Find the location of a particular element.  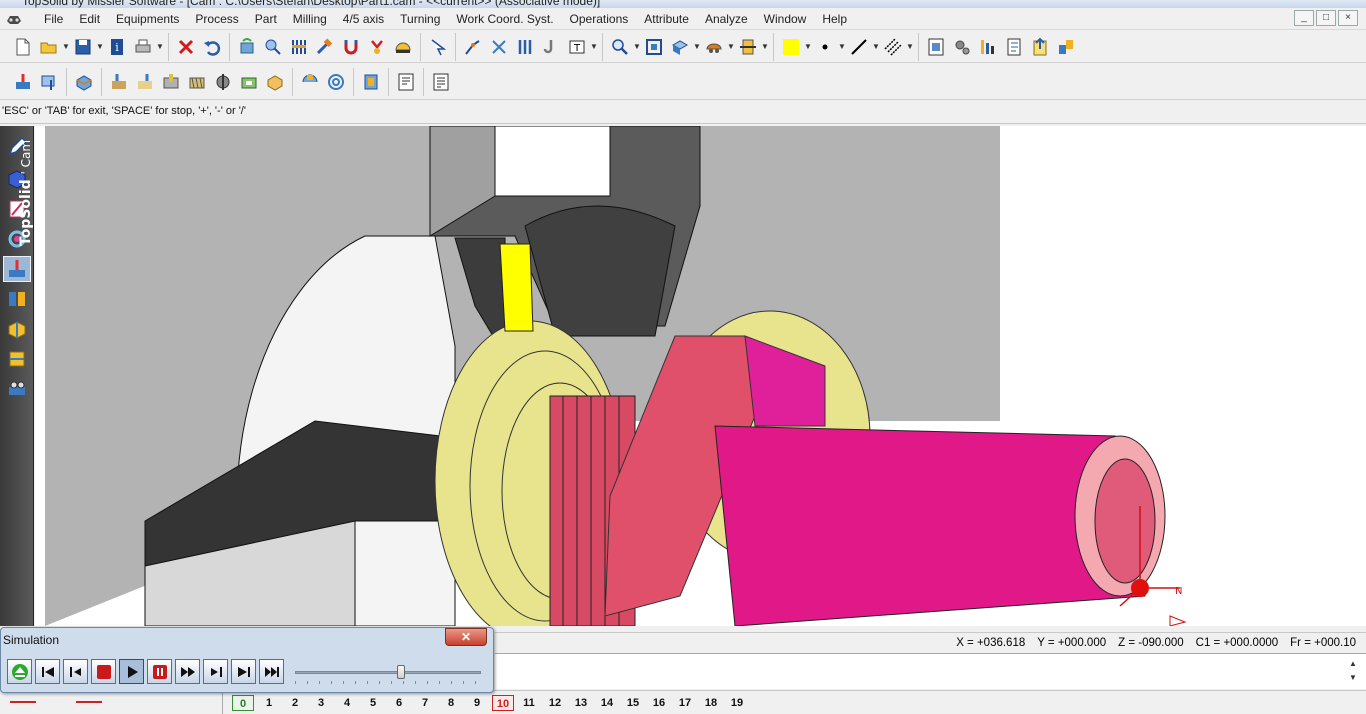

menu-edit: Edit is located at coordinates (89, 19).